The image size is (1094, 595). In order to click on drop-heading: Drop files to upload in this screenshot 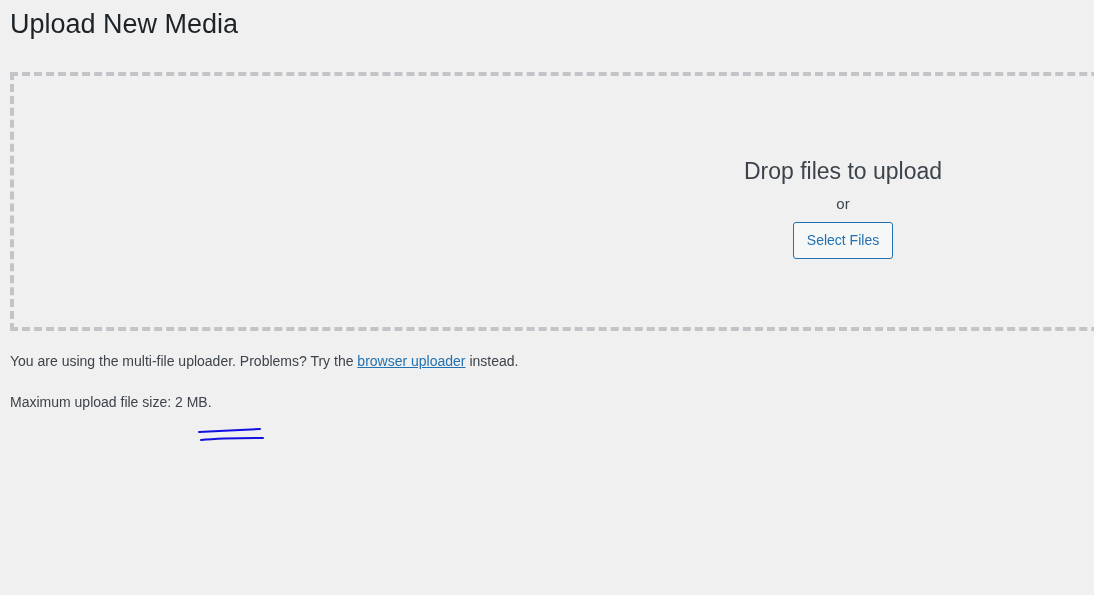, I will do `click(843, 171)`.